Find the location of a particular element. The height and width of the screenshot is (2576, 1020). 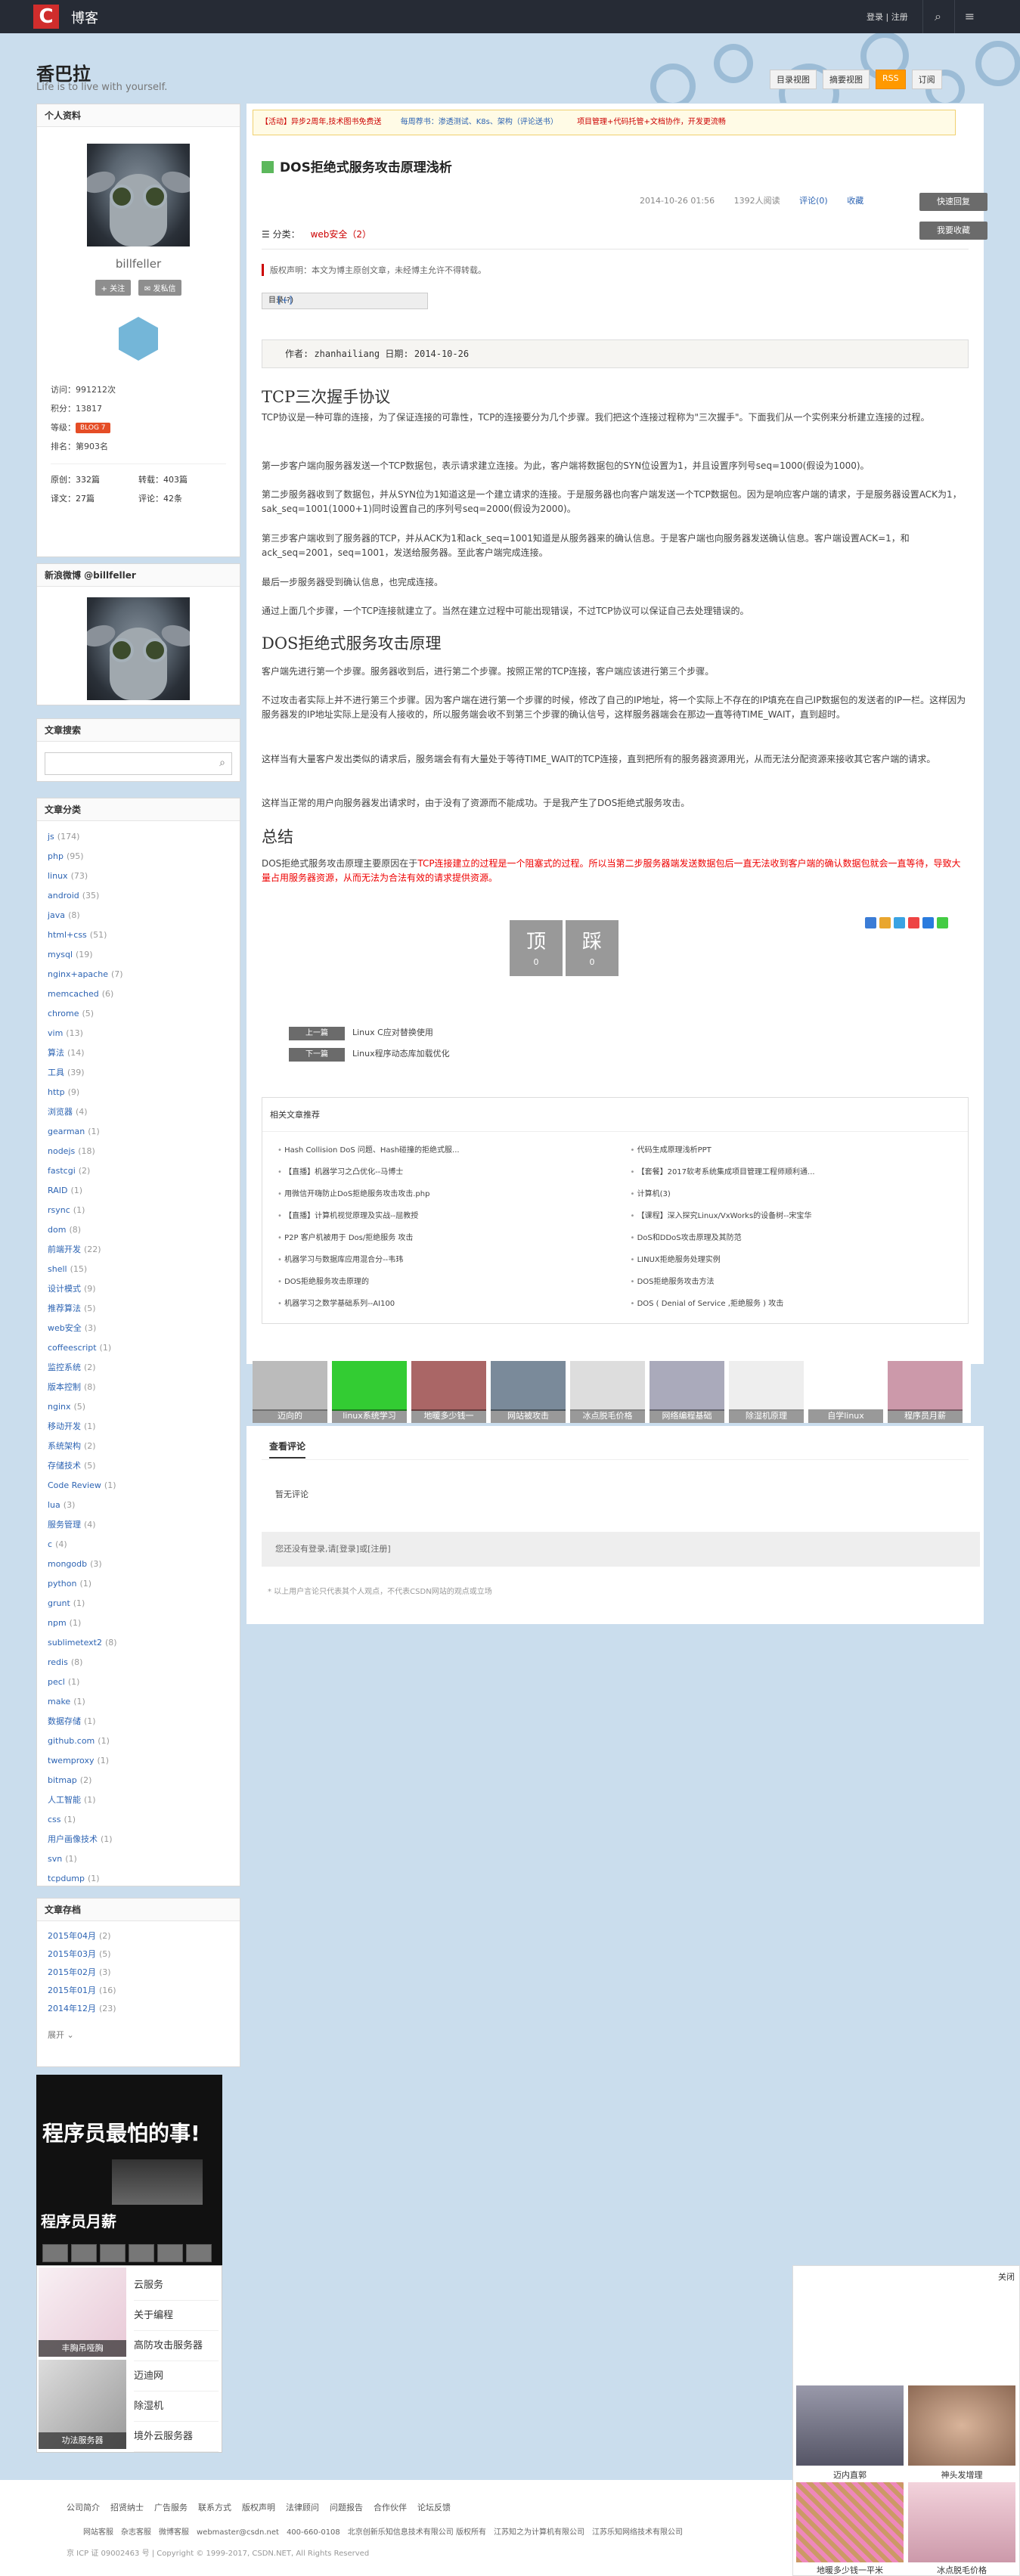

category-link: 版本控制 is located at coordinates (64, 1387).